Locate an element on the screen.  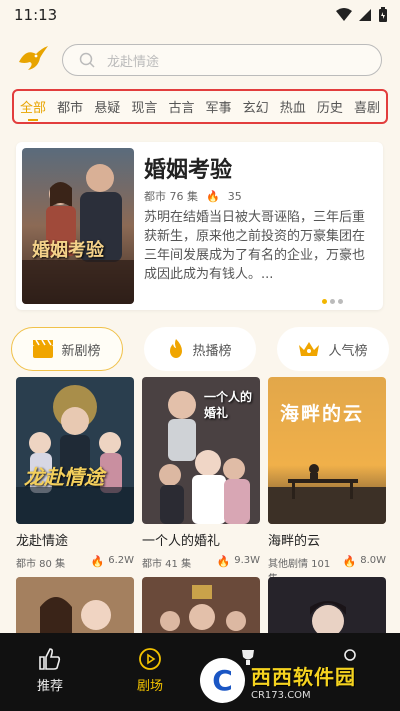
banner-title: 婚姻考验 is located at coordinates (188, 170).